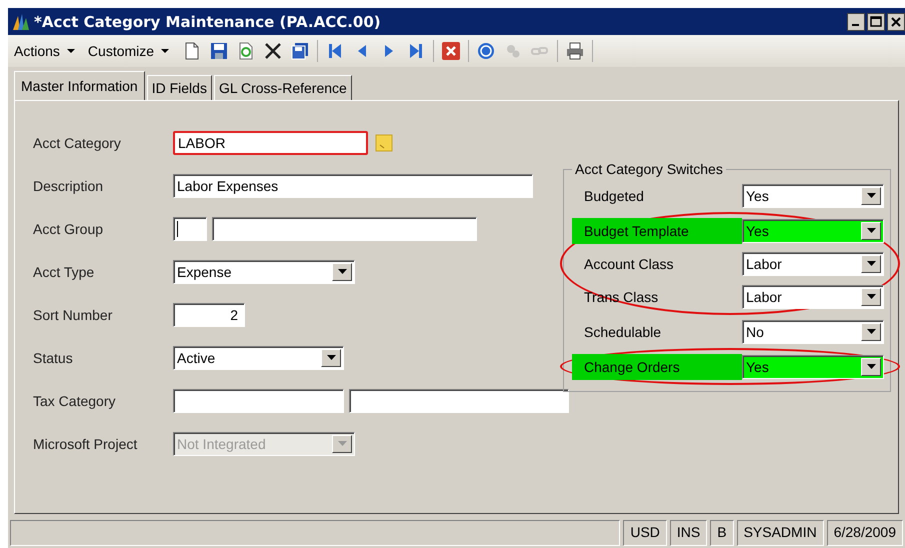  I want to click on field-label: Microsoft Project, so click(85, 444).